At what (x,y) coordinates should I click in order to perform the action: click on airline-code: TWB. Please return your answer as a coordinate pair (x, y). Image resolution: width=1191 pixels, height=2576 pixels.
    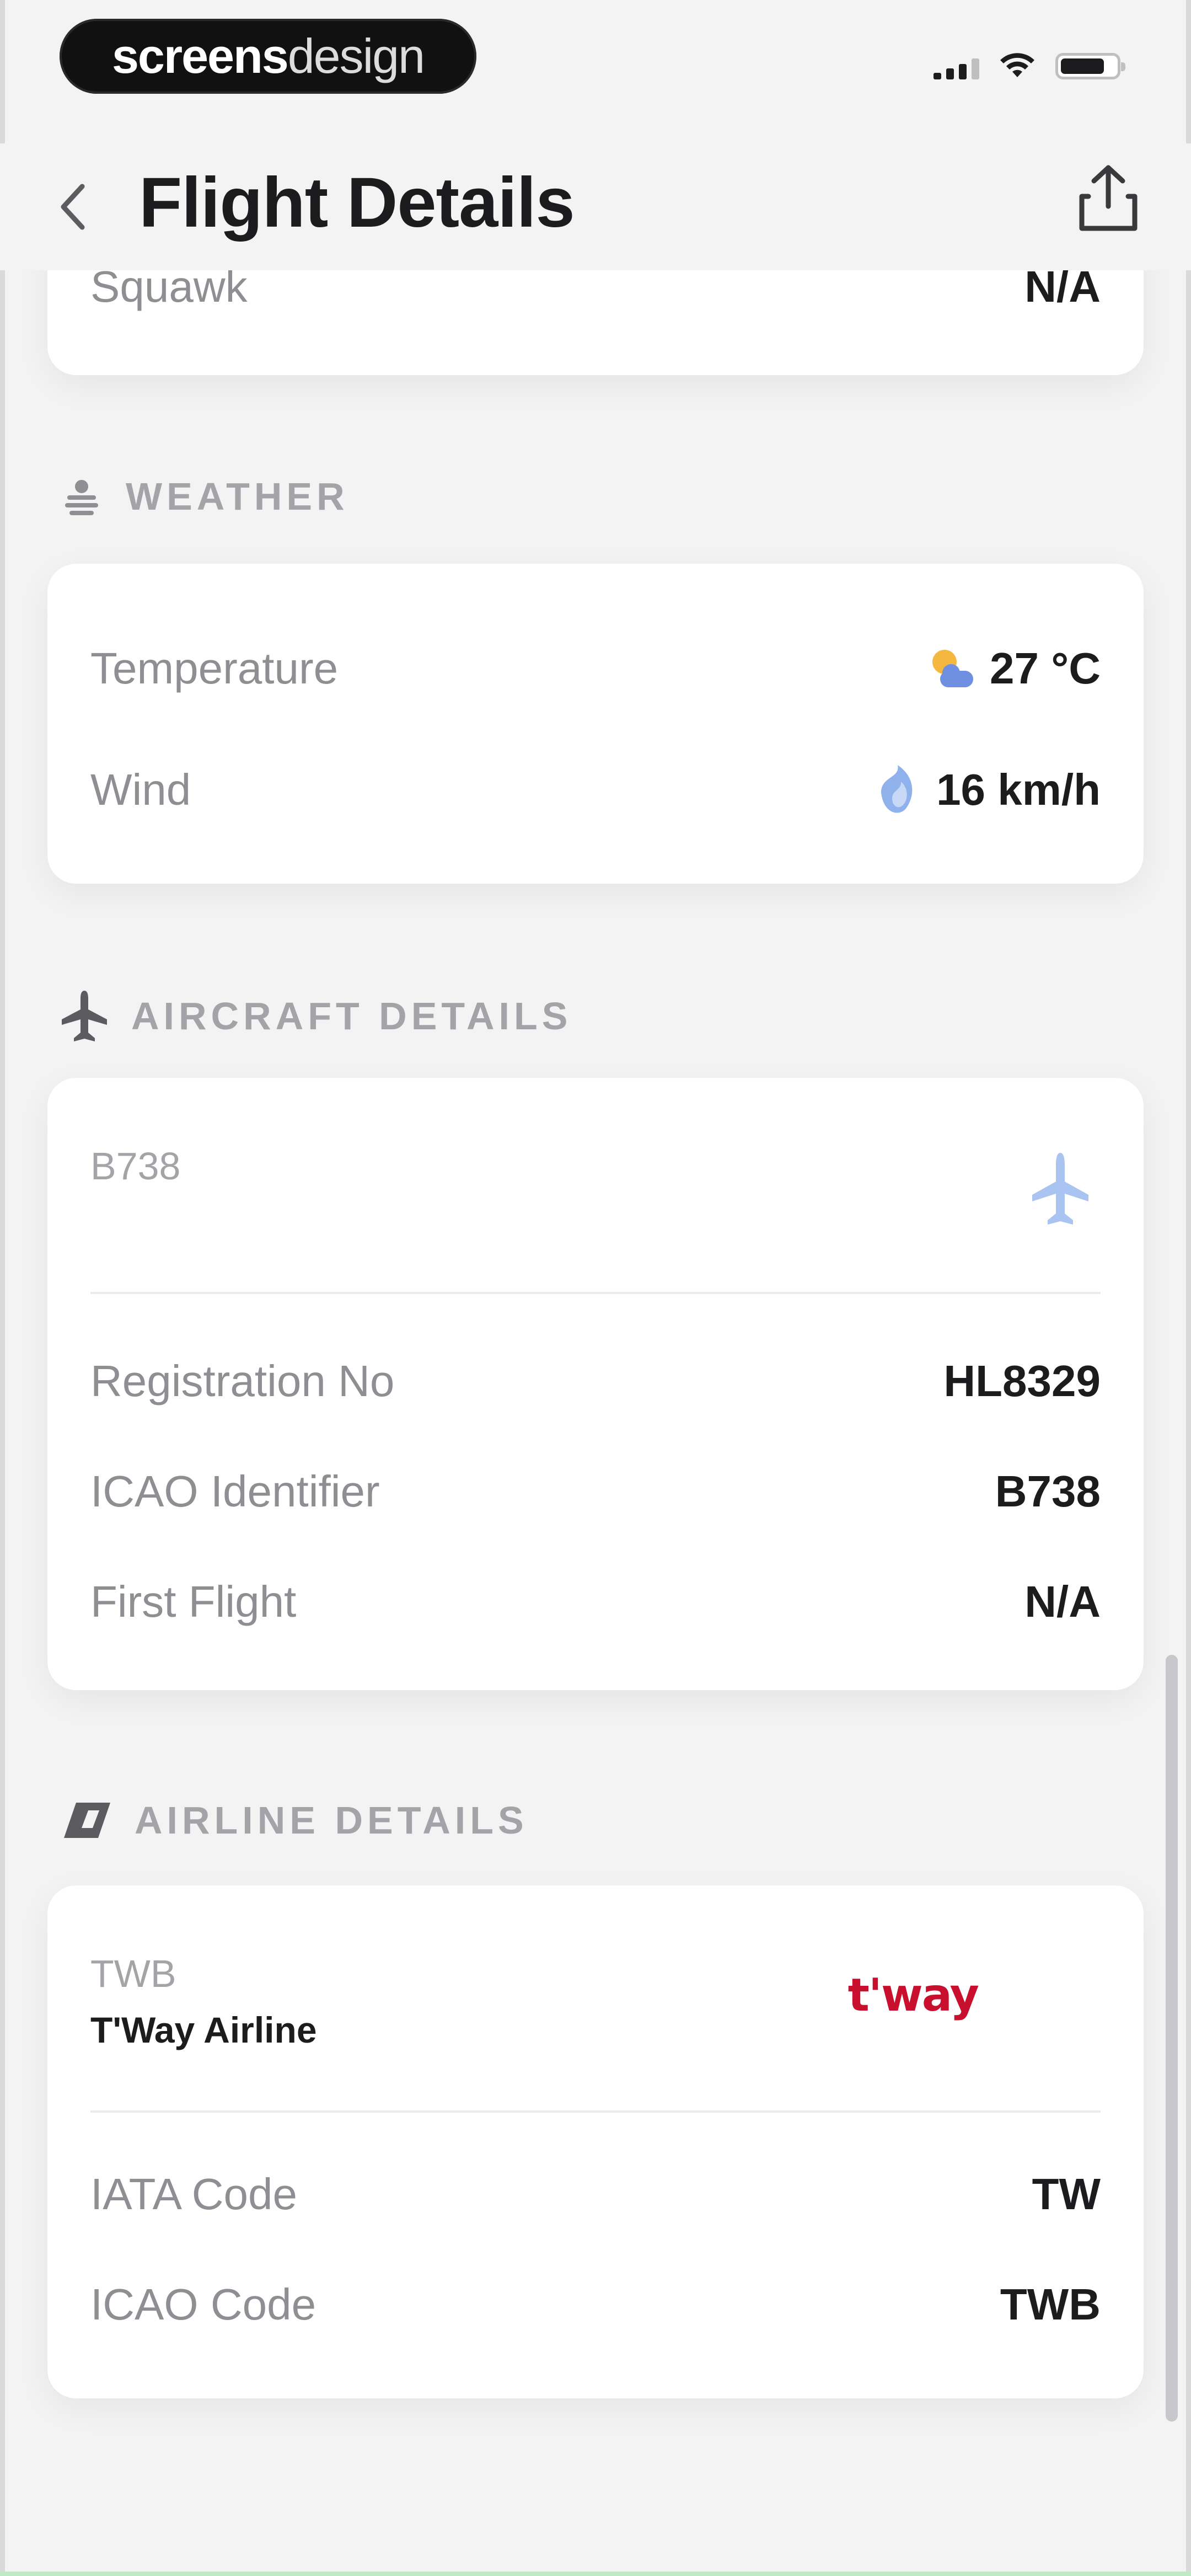
    Looking at the image, I should click on (133, 1973).